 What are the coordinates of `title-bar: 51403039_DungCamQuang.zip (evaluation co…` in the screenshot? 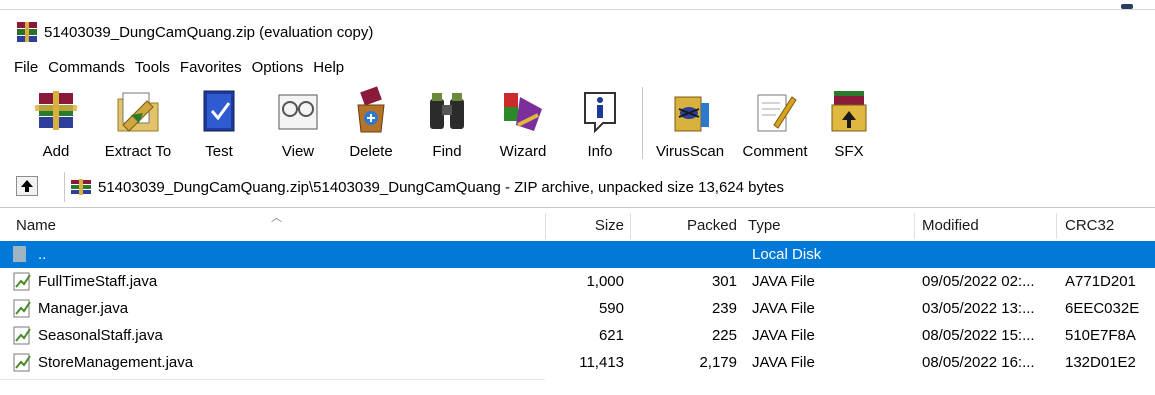 It's located at (577, 32).